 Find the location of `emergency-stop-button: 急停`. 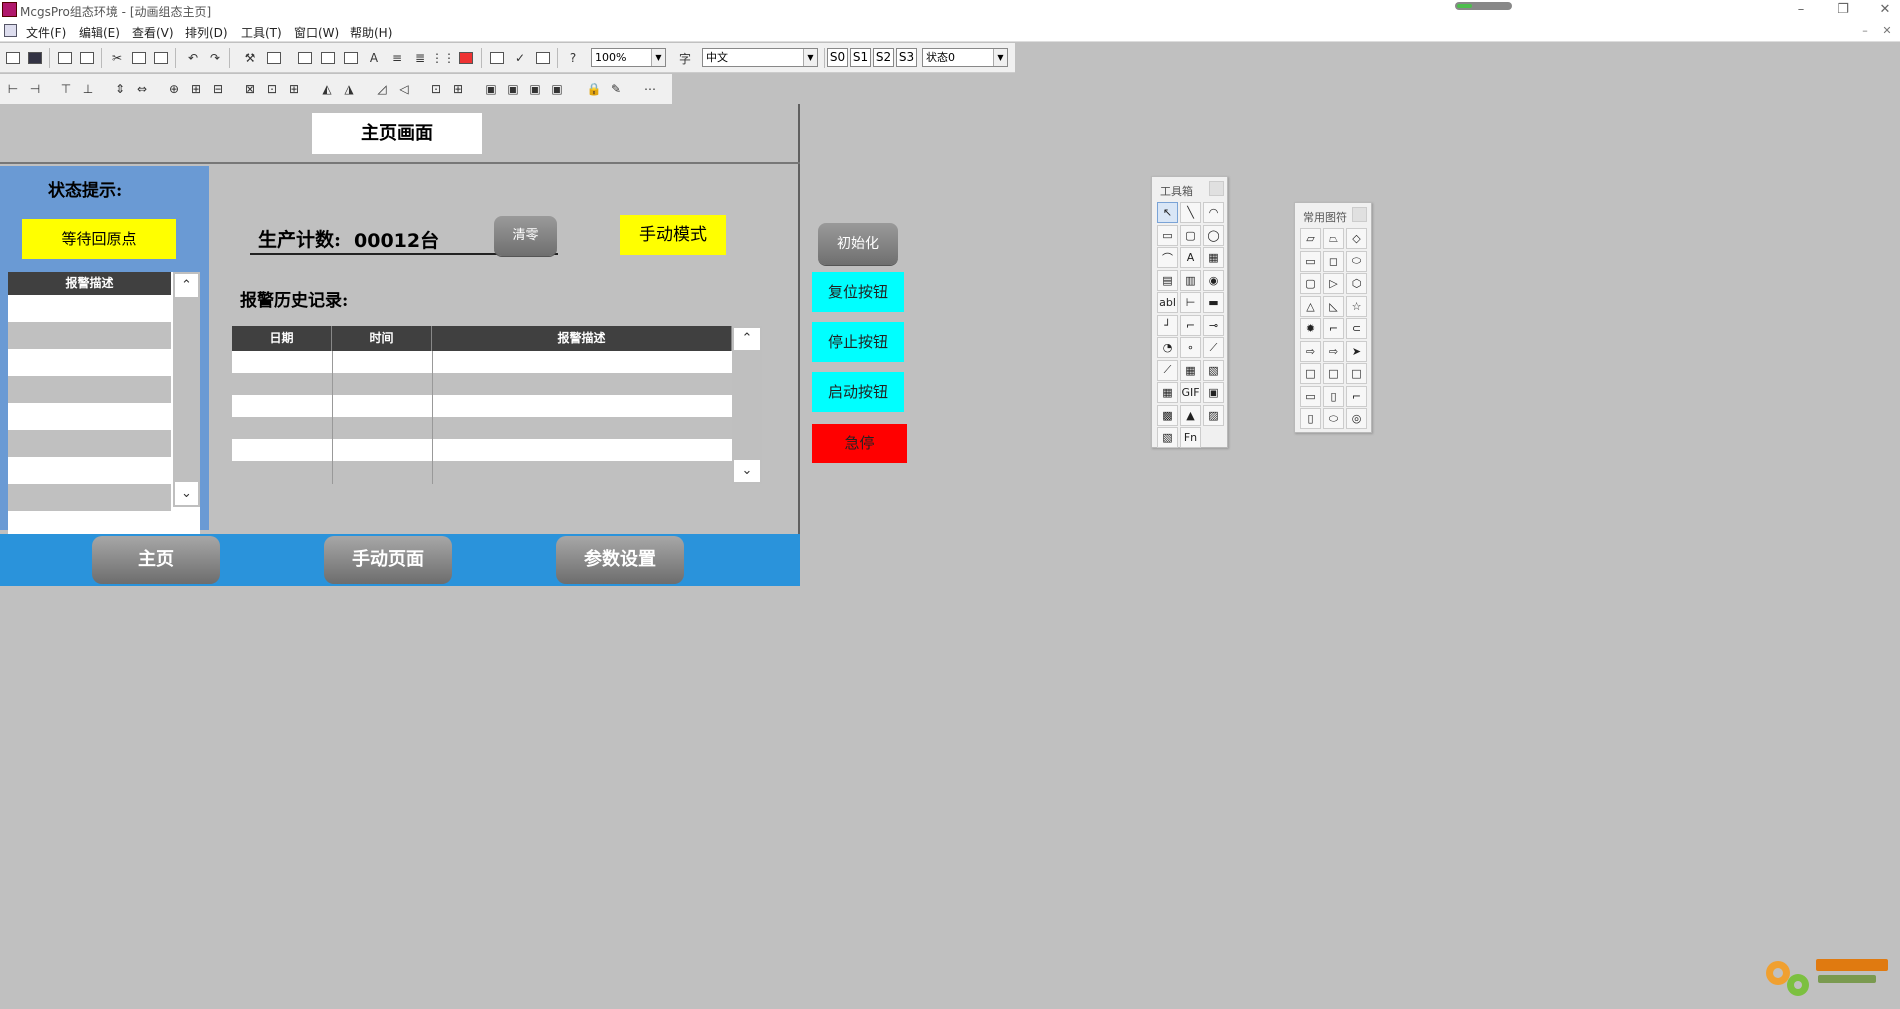

emergency-stop-button: 急停 is located at coordinates (859, 443).